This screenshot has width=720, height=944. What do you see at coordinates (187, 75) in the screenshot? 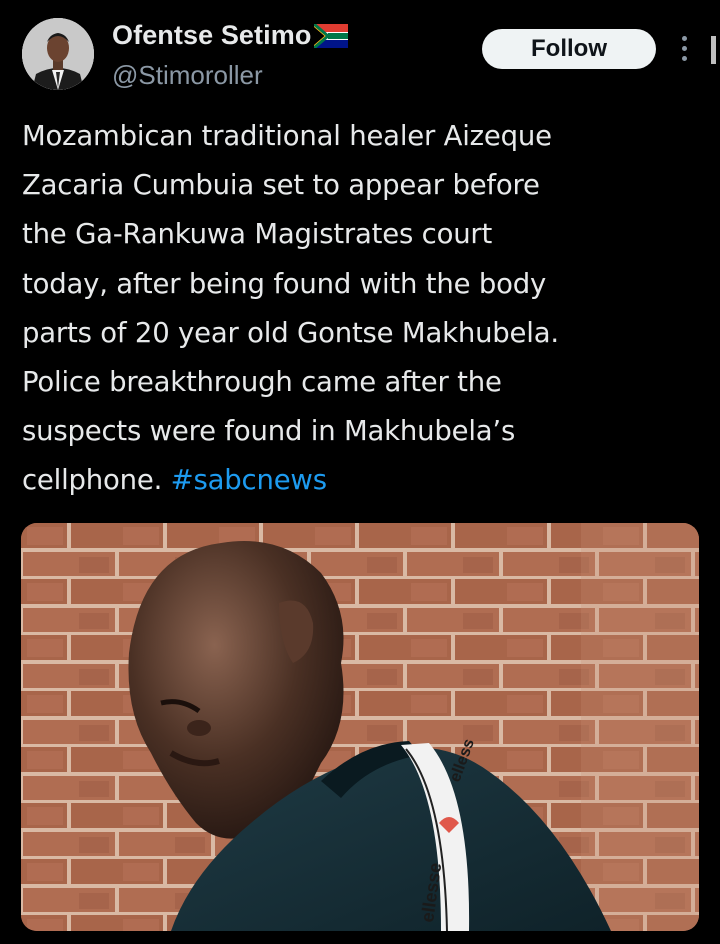
I see `author-handle: @Stimoroller` at bounding box center [187, 75].